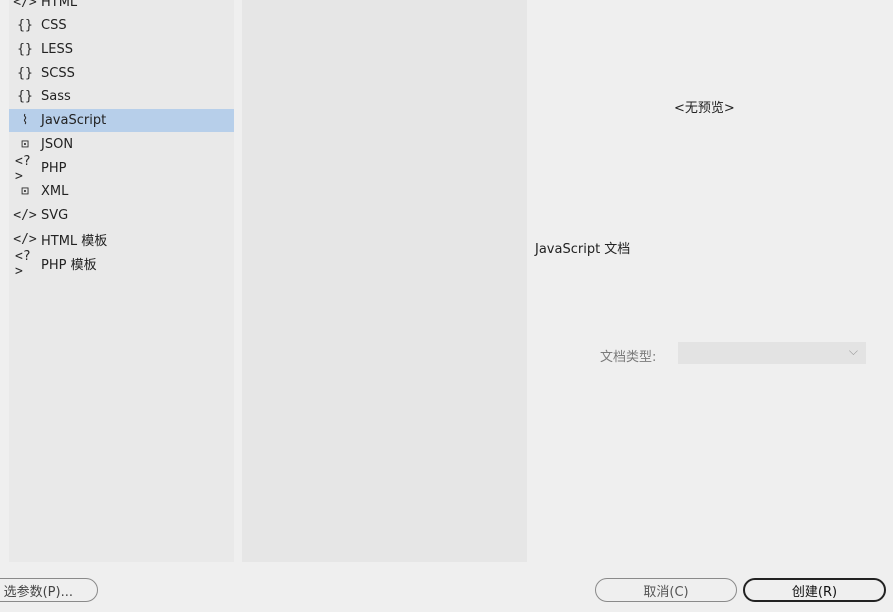  What do you see at coordinates (25, 120) in the screenshot?
I see `script-scroll-icon: ⌇` at bounding box center [25, 120].